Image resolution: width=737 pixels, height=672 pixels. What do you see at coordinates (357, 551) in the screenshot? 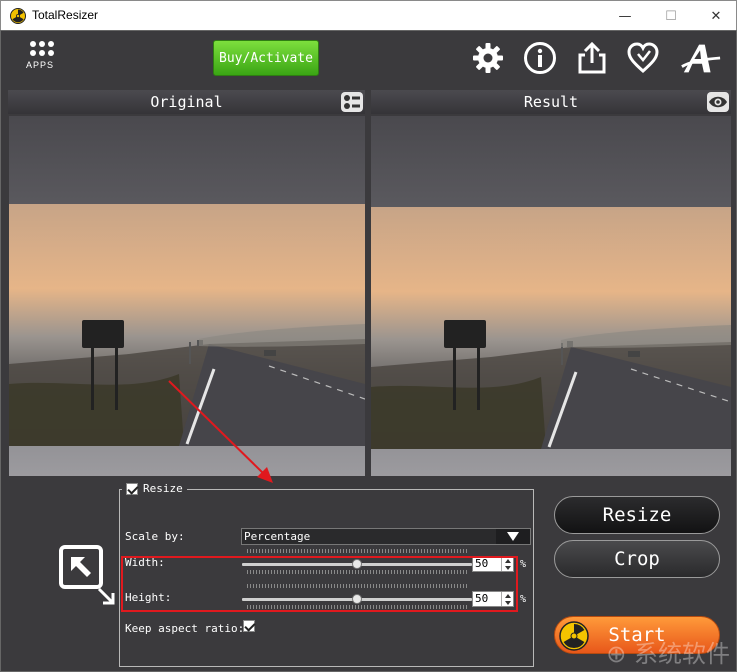
I see `width-slider-ticks-top` at bounding box center [357, 551].